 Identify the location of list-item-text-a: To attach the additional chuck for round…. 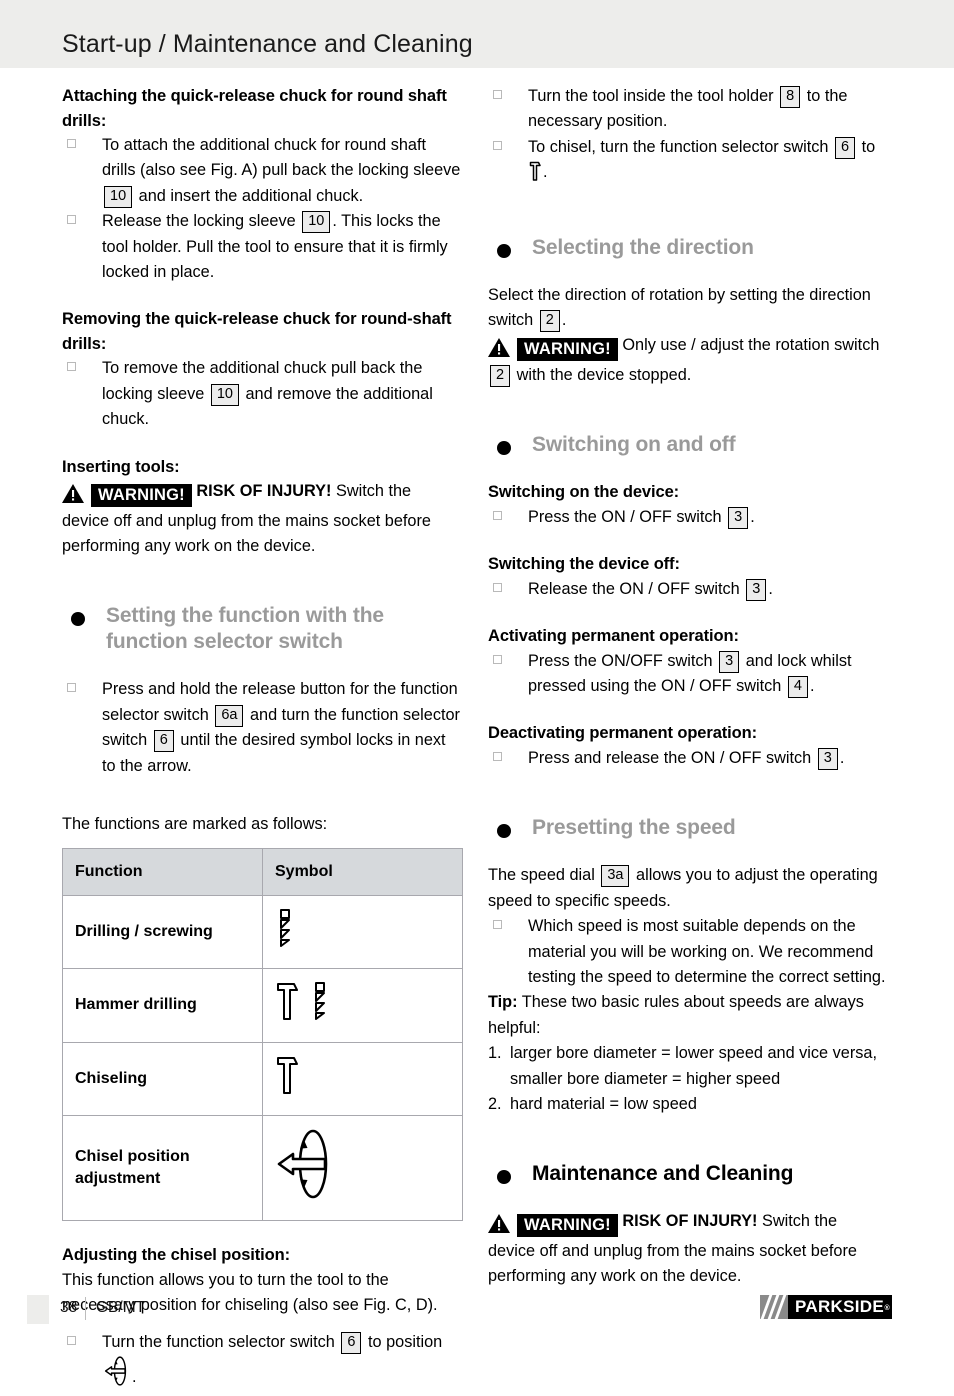
(281, 158).